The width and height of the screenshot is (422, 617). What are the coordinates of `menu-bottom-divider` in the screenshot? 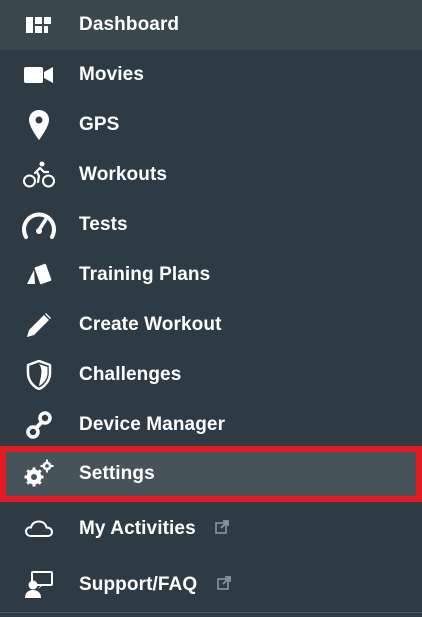 It's located at (211, 612).